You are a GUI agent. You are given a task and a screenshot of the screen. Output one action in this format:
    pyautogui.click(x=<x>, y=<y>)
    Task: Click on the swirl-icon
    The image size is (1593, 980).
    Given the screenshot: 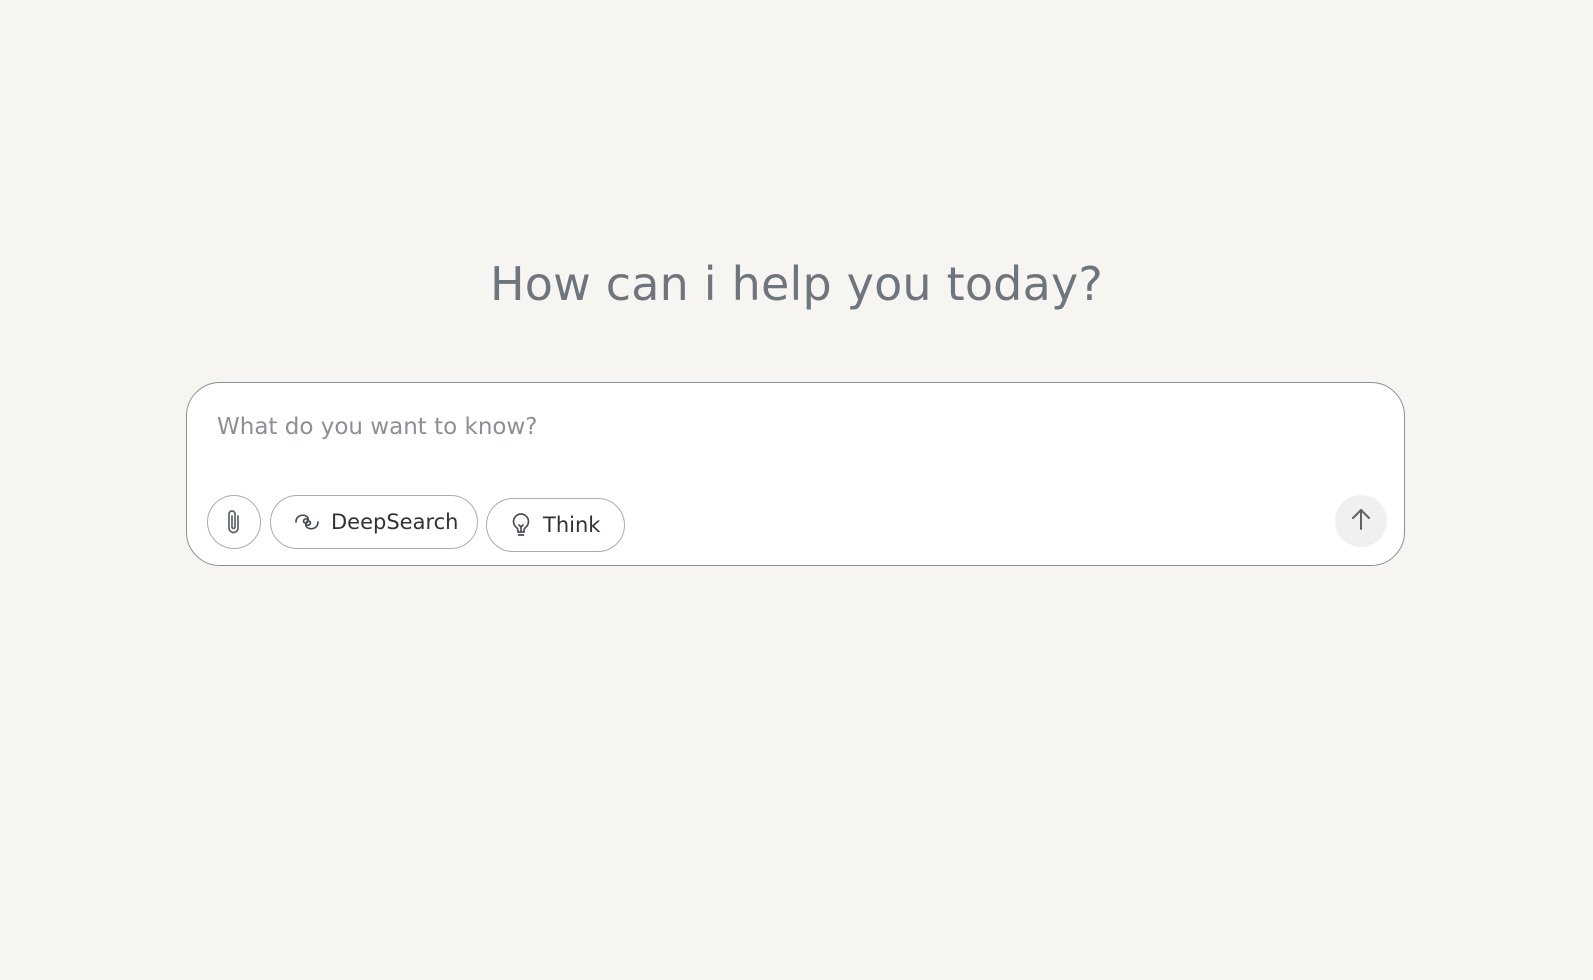 What is the action you would take?
    pyautogui.click(x=307, y=522)
    